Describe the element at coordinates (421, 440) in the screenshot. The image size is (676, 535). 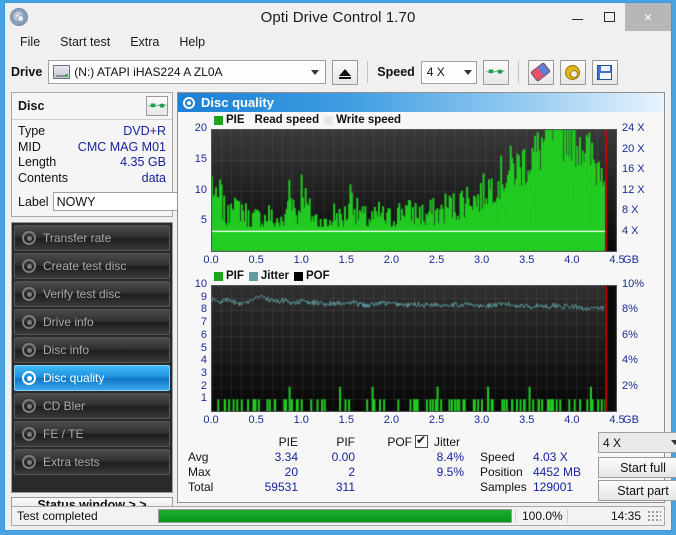
I see `jitter-checkbox` at that location.